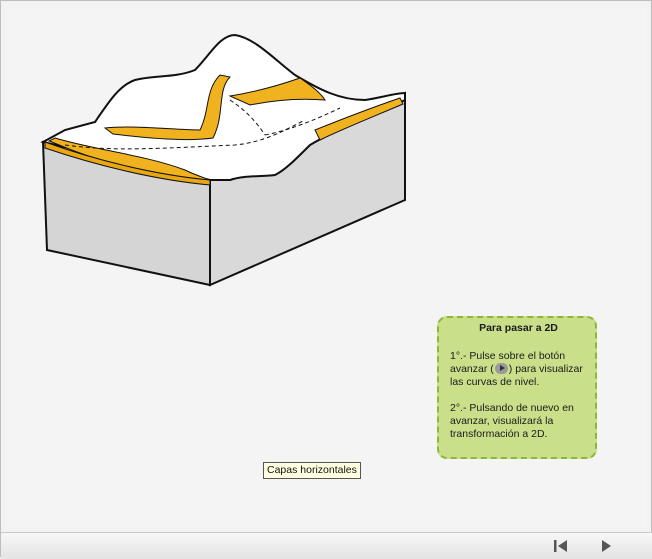 The width and height of the screenshot is (652, 559). I want to click on play-next-icon, so click(606, 546).